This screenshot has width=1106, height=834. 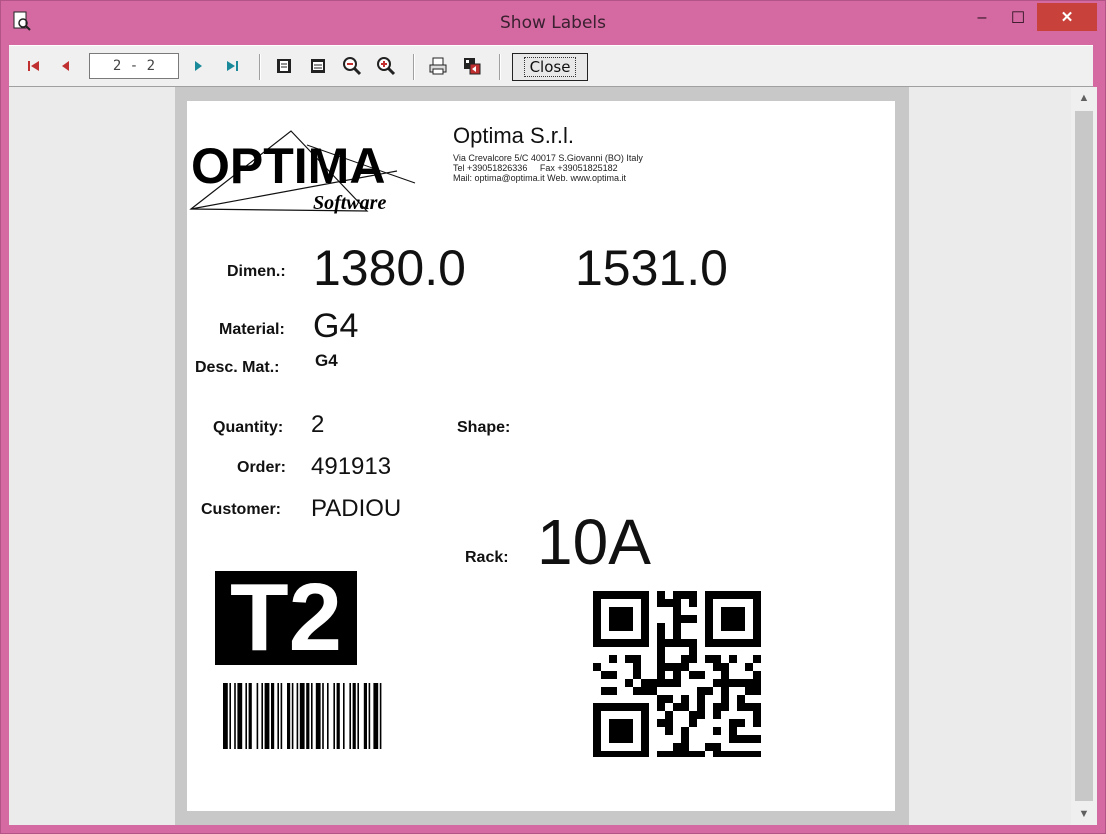 I want to click on optima-logo: OPTIMA Software, so click(x=302, y=172).